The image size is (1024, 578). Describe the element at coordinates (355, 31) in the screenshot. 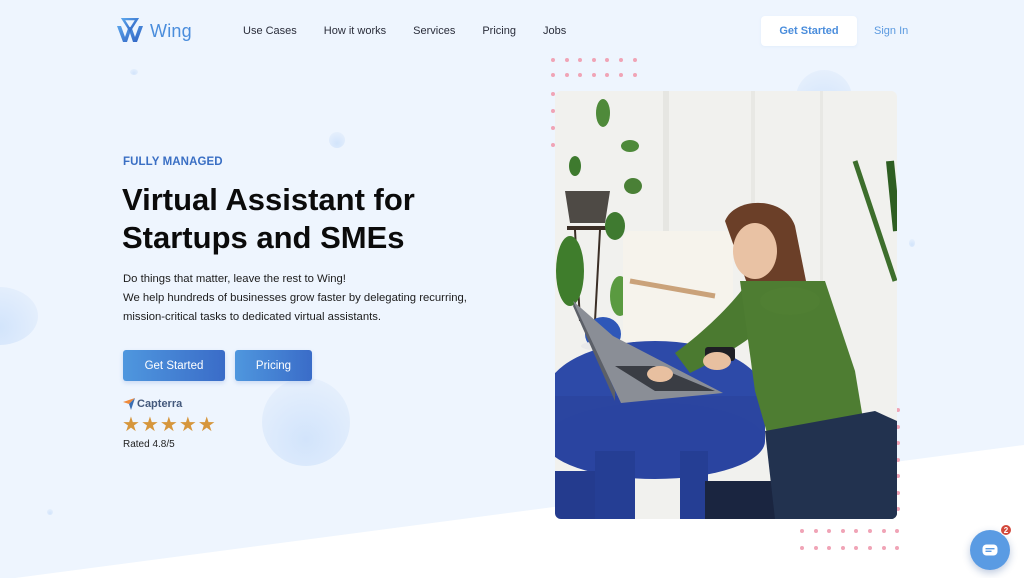

I see `nav-how-it-works: How it works` at that location.